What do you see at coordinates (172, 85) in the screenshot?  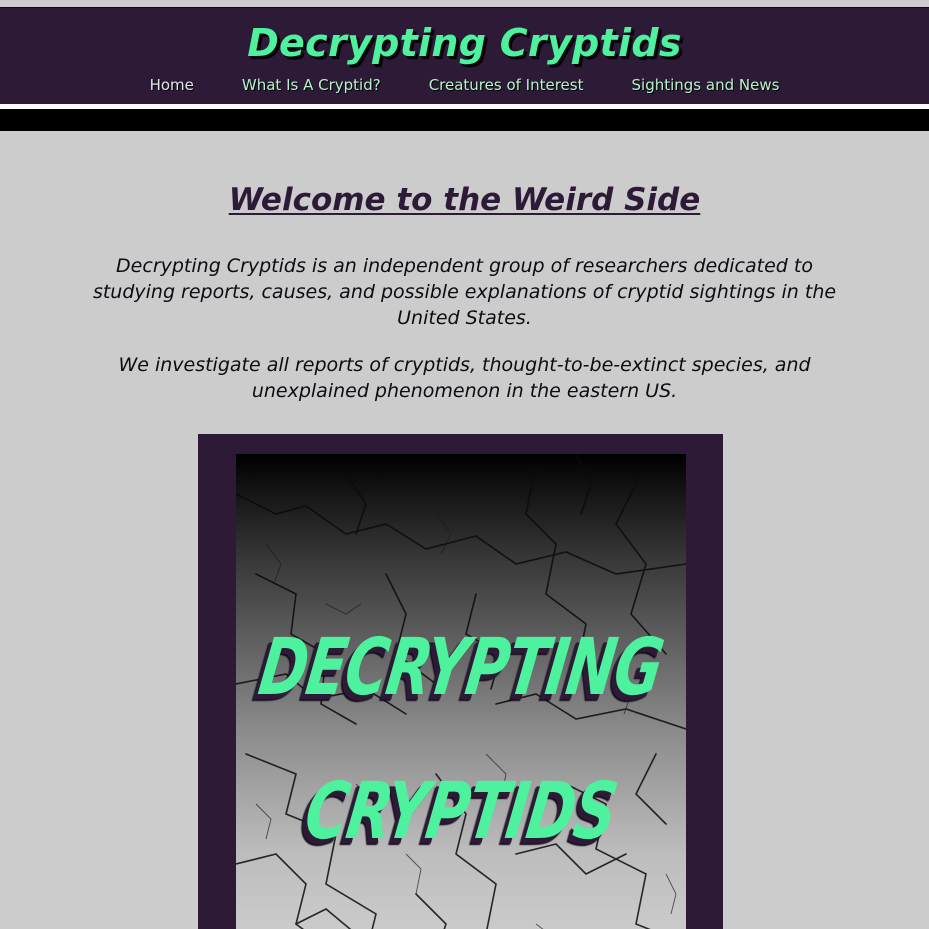 I see `nav-link-home: Home` at bounding box center [172, 85].